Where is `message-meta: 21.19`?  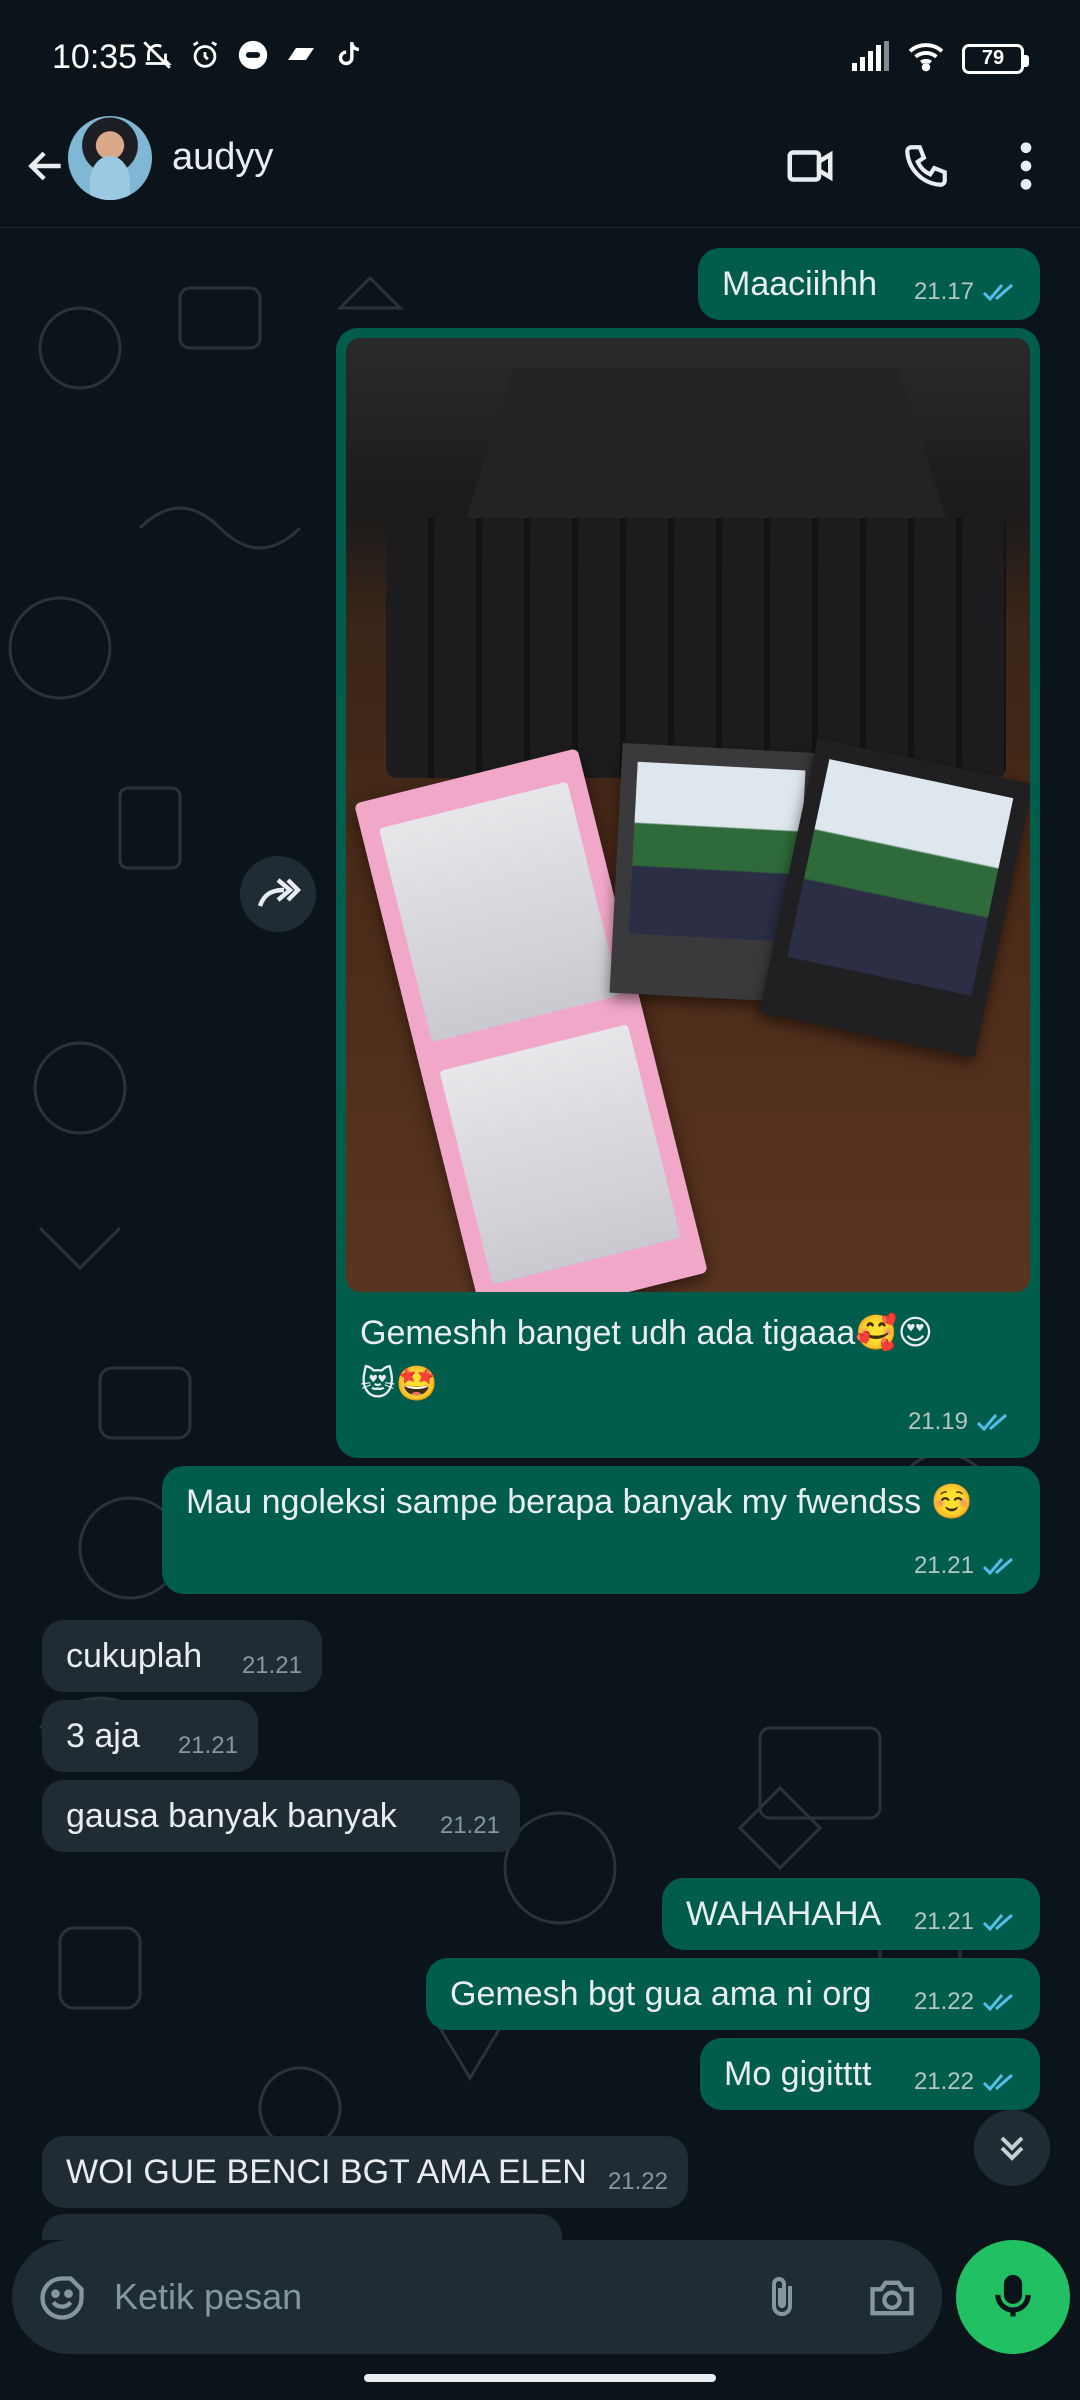
message-meta: 21.19 is located at coordinates (960, 1422).